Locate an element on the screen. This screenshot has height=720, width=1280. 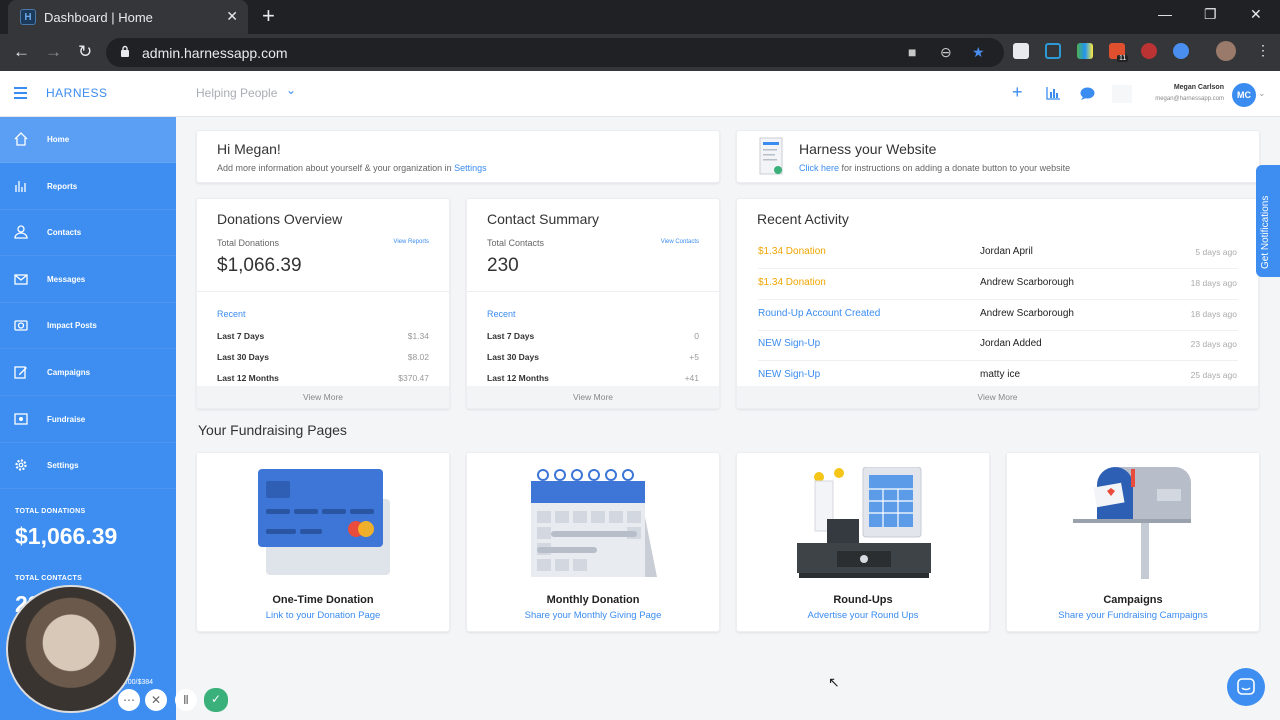
fundraising-page-link: Advertise your Round Ups is located at coordinates (863, 615).